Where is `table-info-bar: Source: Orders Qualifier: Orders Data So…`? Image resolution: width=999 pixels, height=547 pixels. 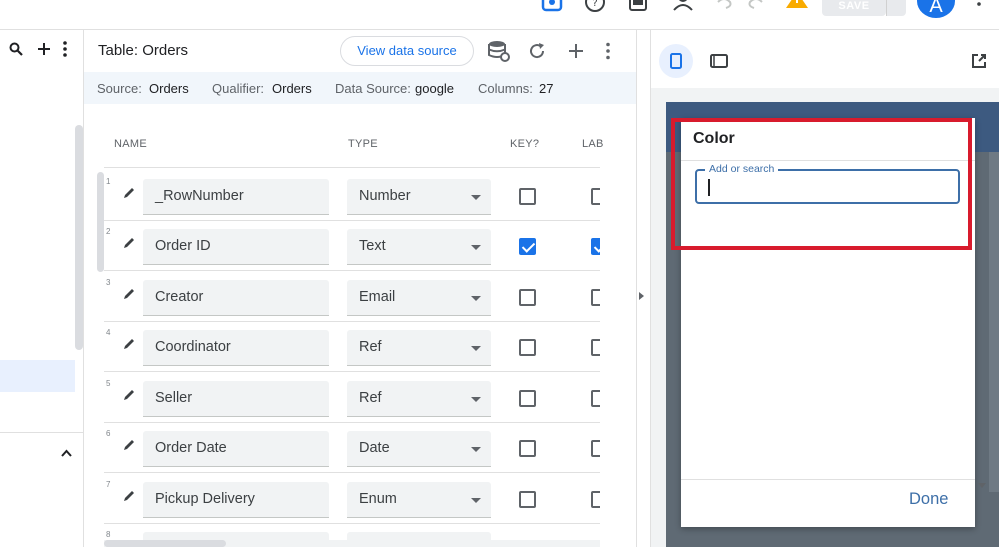 table-info-bar: Source: Orders Qualifier: Orders Data So… is located at coordinates (360, 88).